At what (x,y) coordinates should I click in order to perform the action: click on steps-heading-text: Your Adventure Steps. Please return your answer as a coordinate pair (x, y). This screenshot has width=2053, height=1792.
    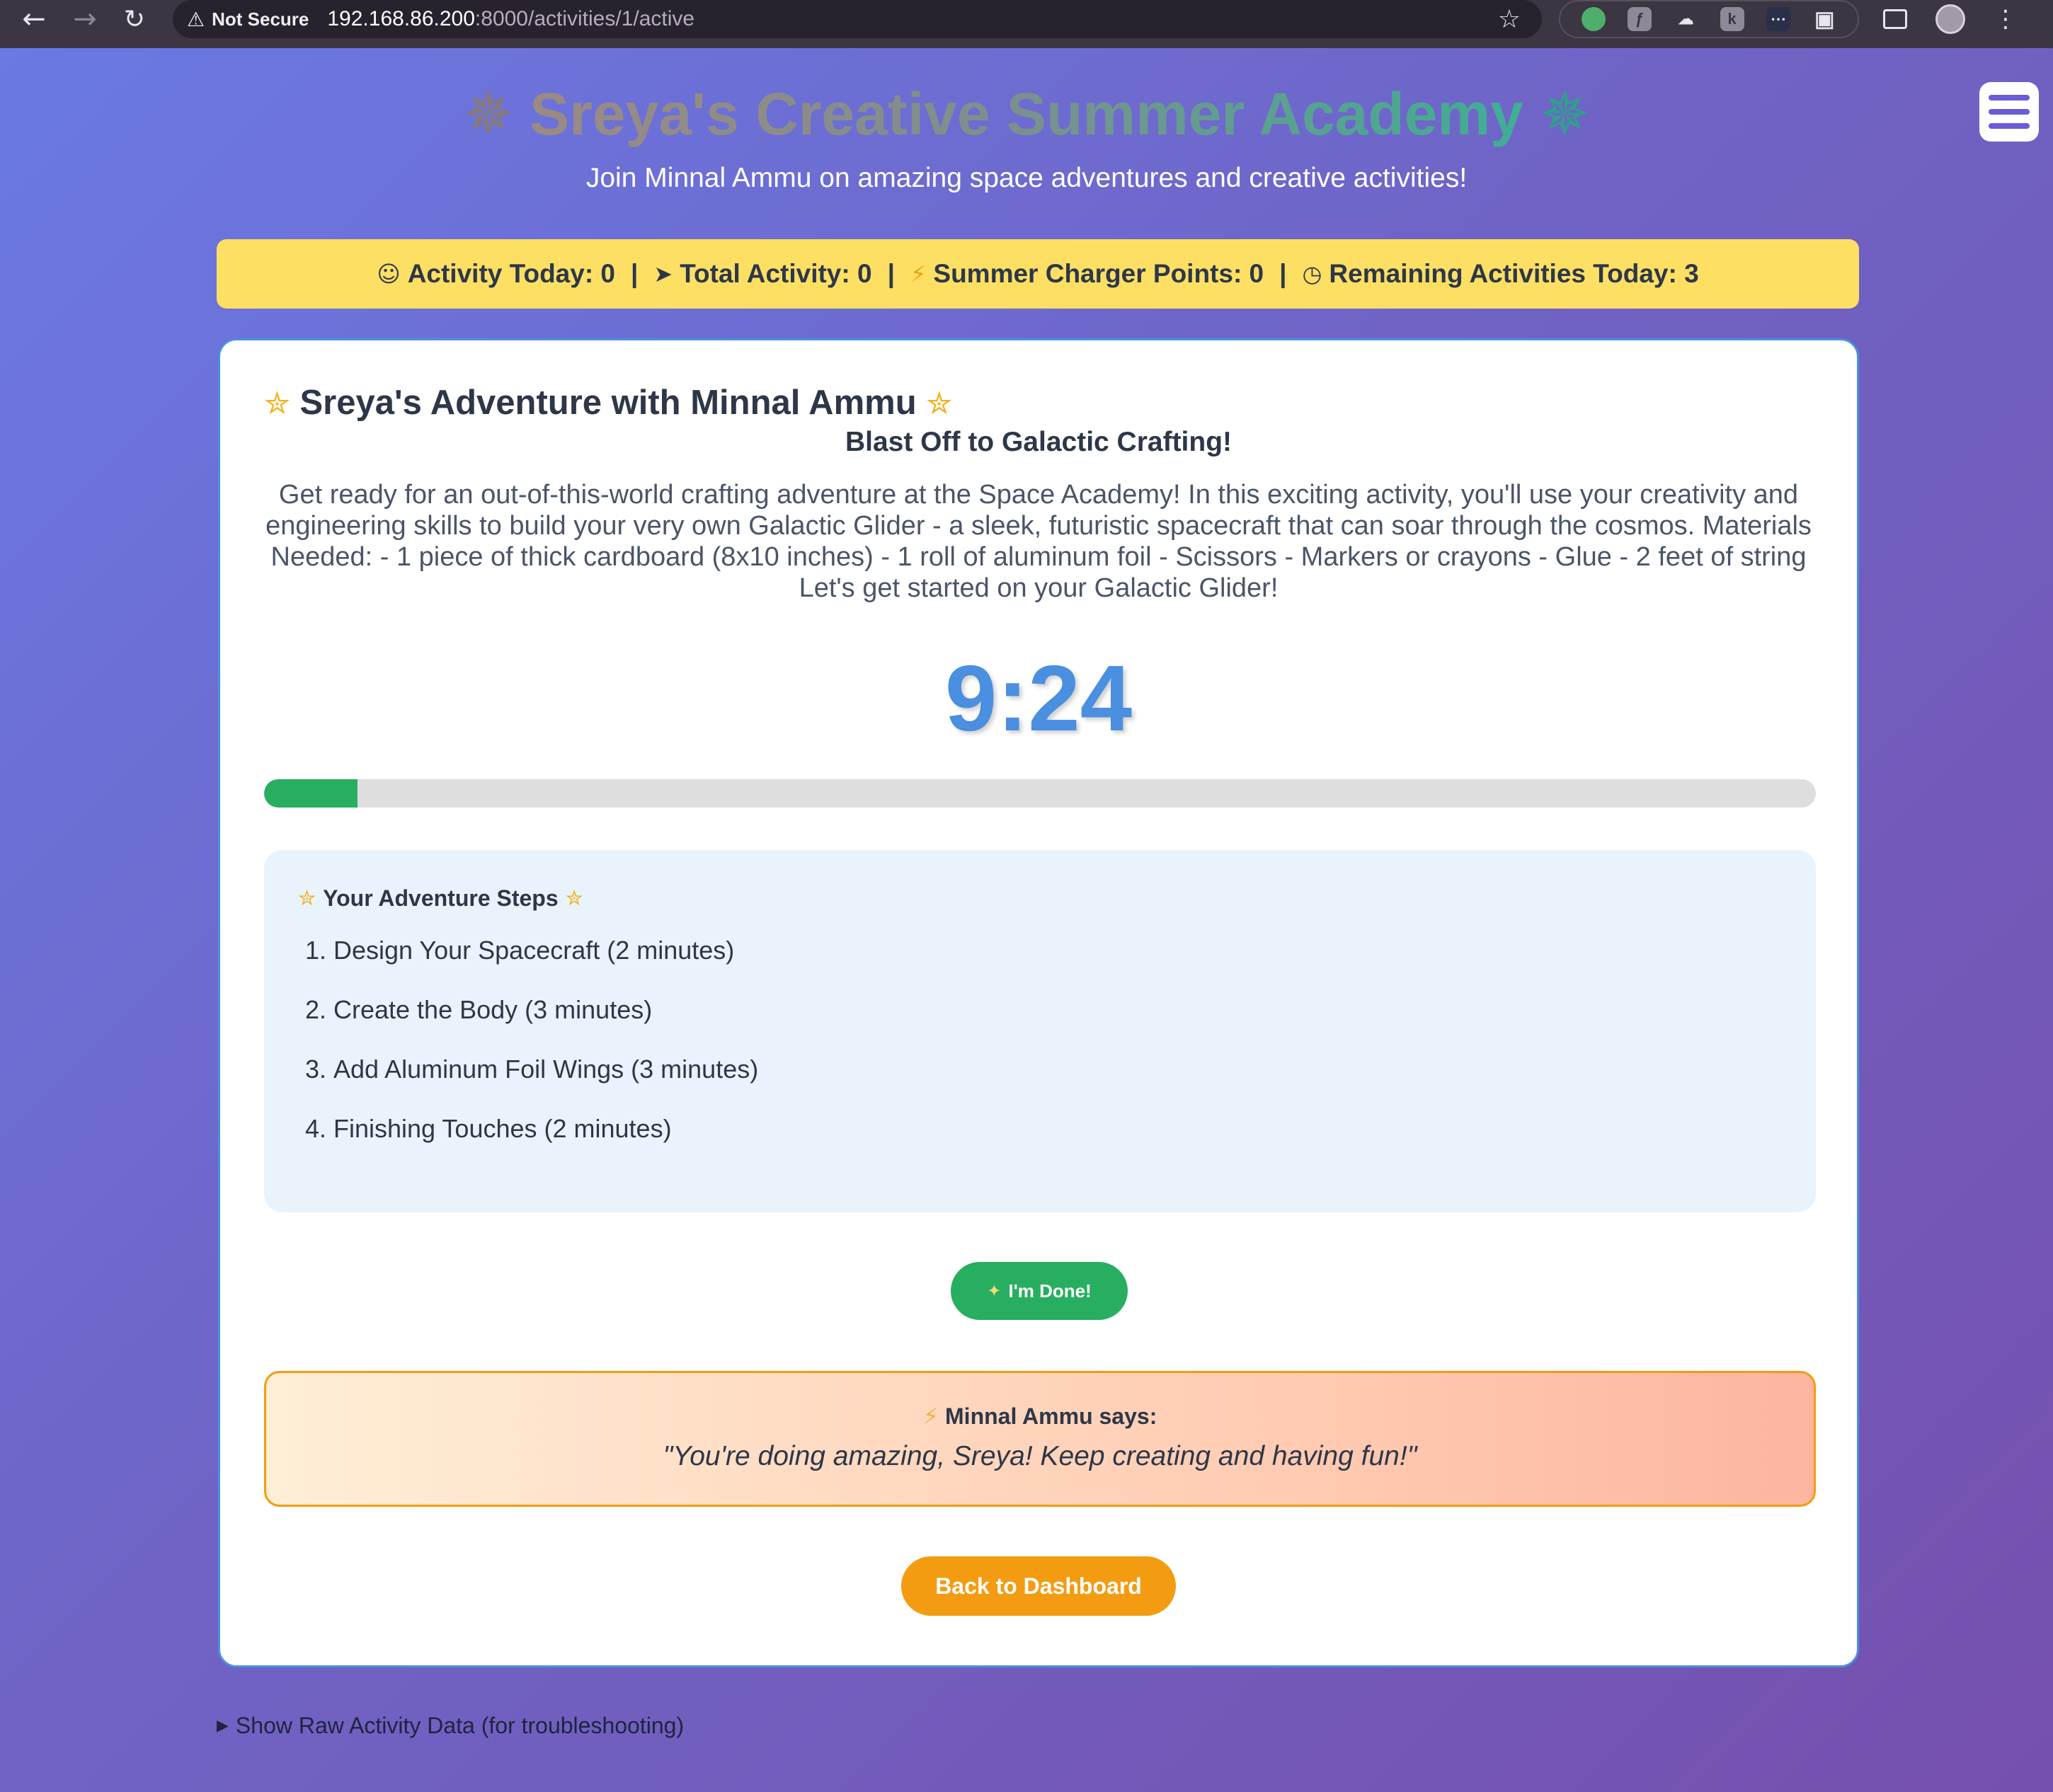
    Looking at the image, I should click on (441, 898).